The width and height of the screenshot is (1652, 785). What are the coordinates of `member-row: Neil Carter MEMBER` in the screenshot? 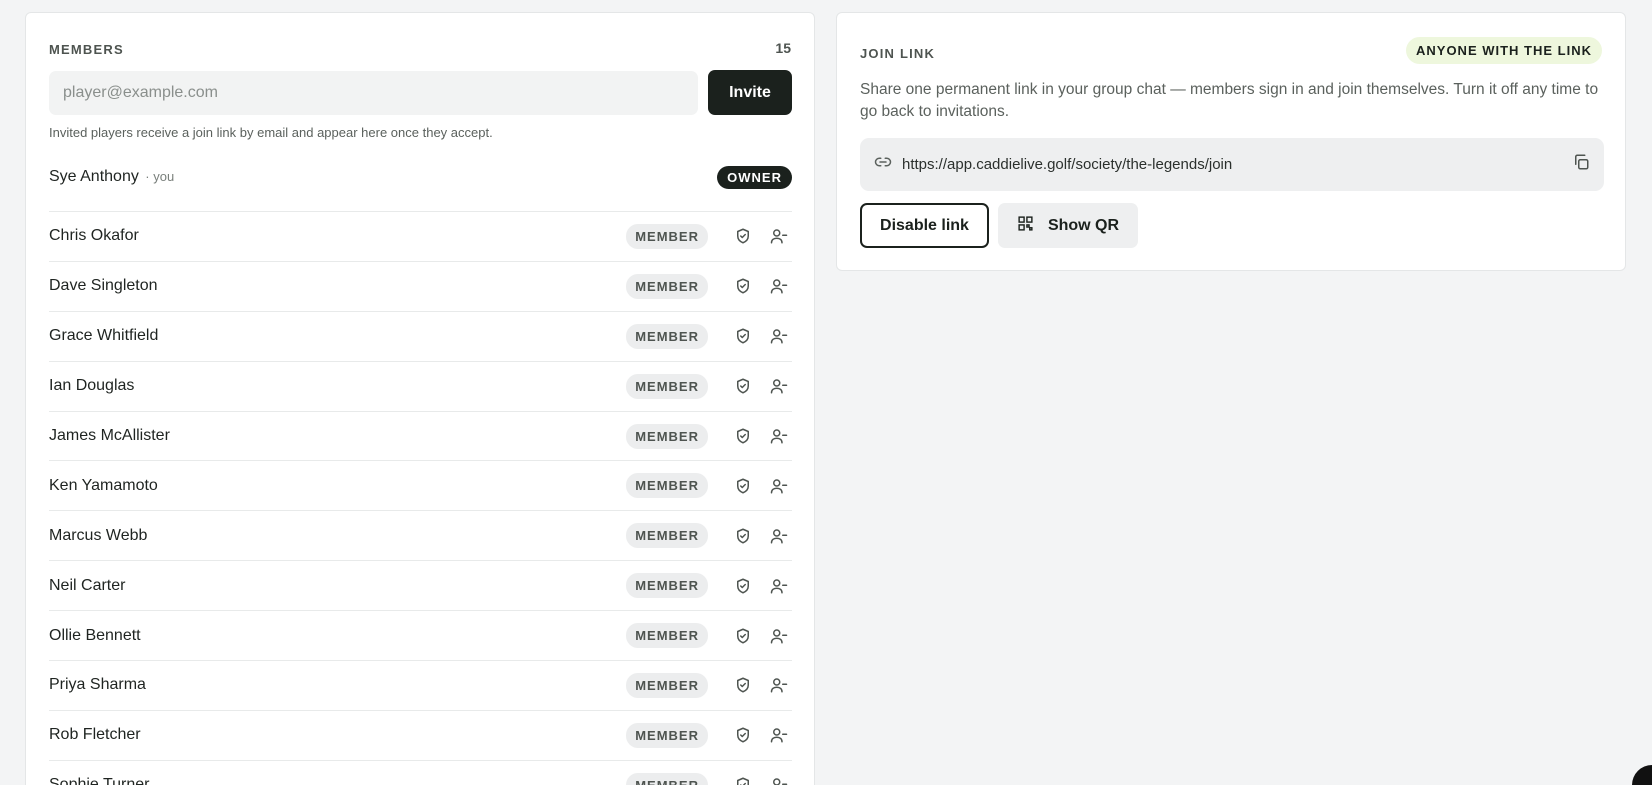 It's located at (420, 586).